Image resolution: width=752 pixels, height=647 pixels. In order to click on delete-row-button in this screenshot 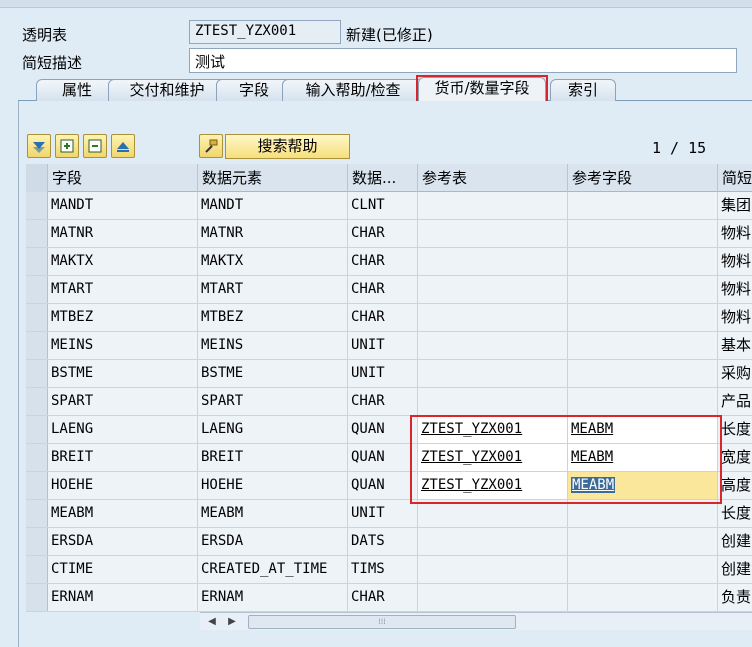, I will do `click(95, 146)`.